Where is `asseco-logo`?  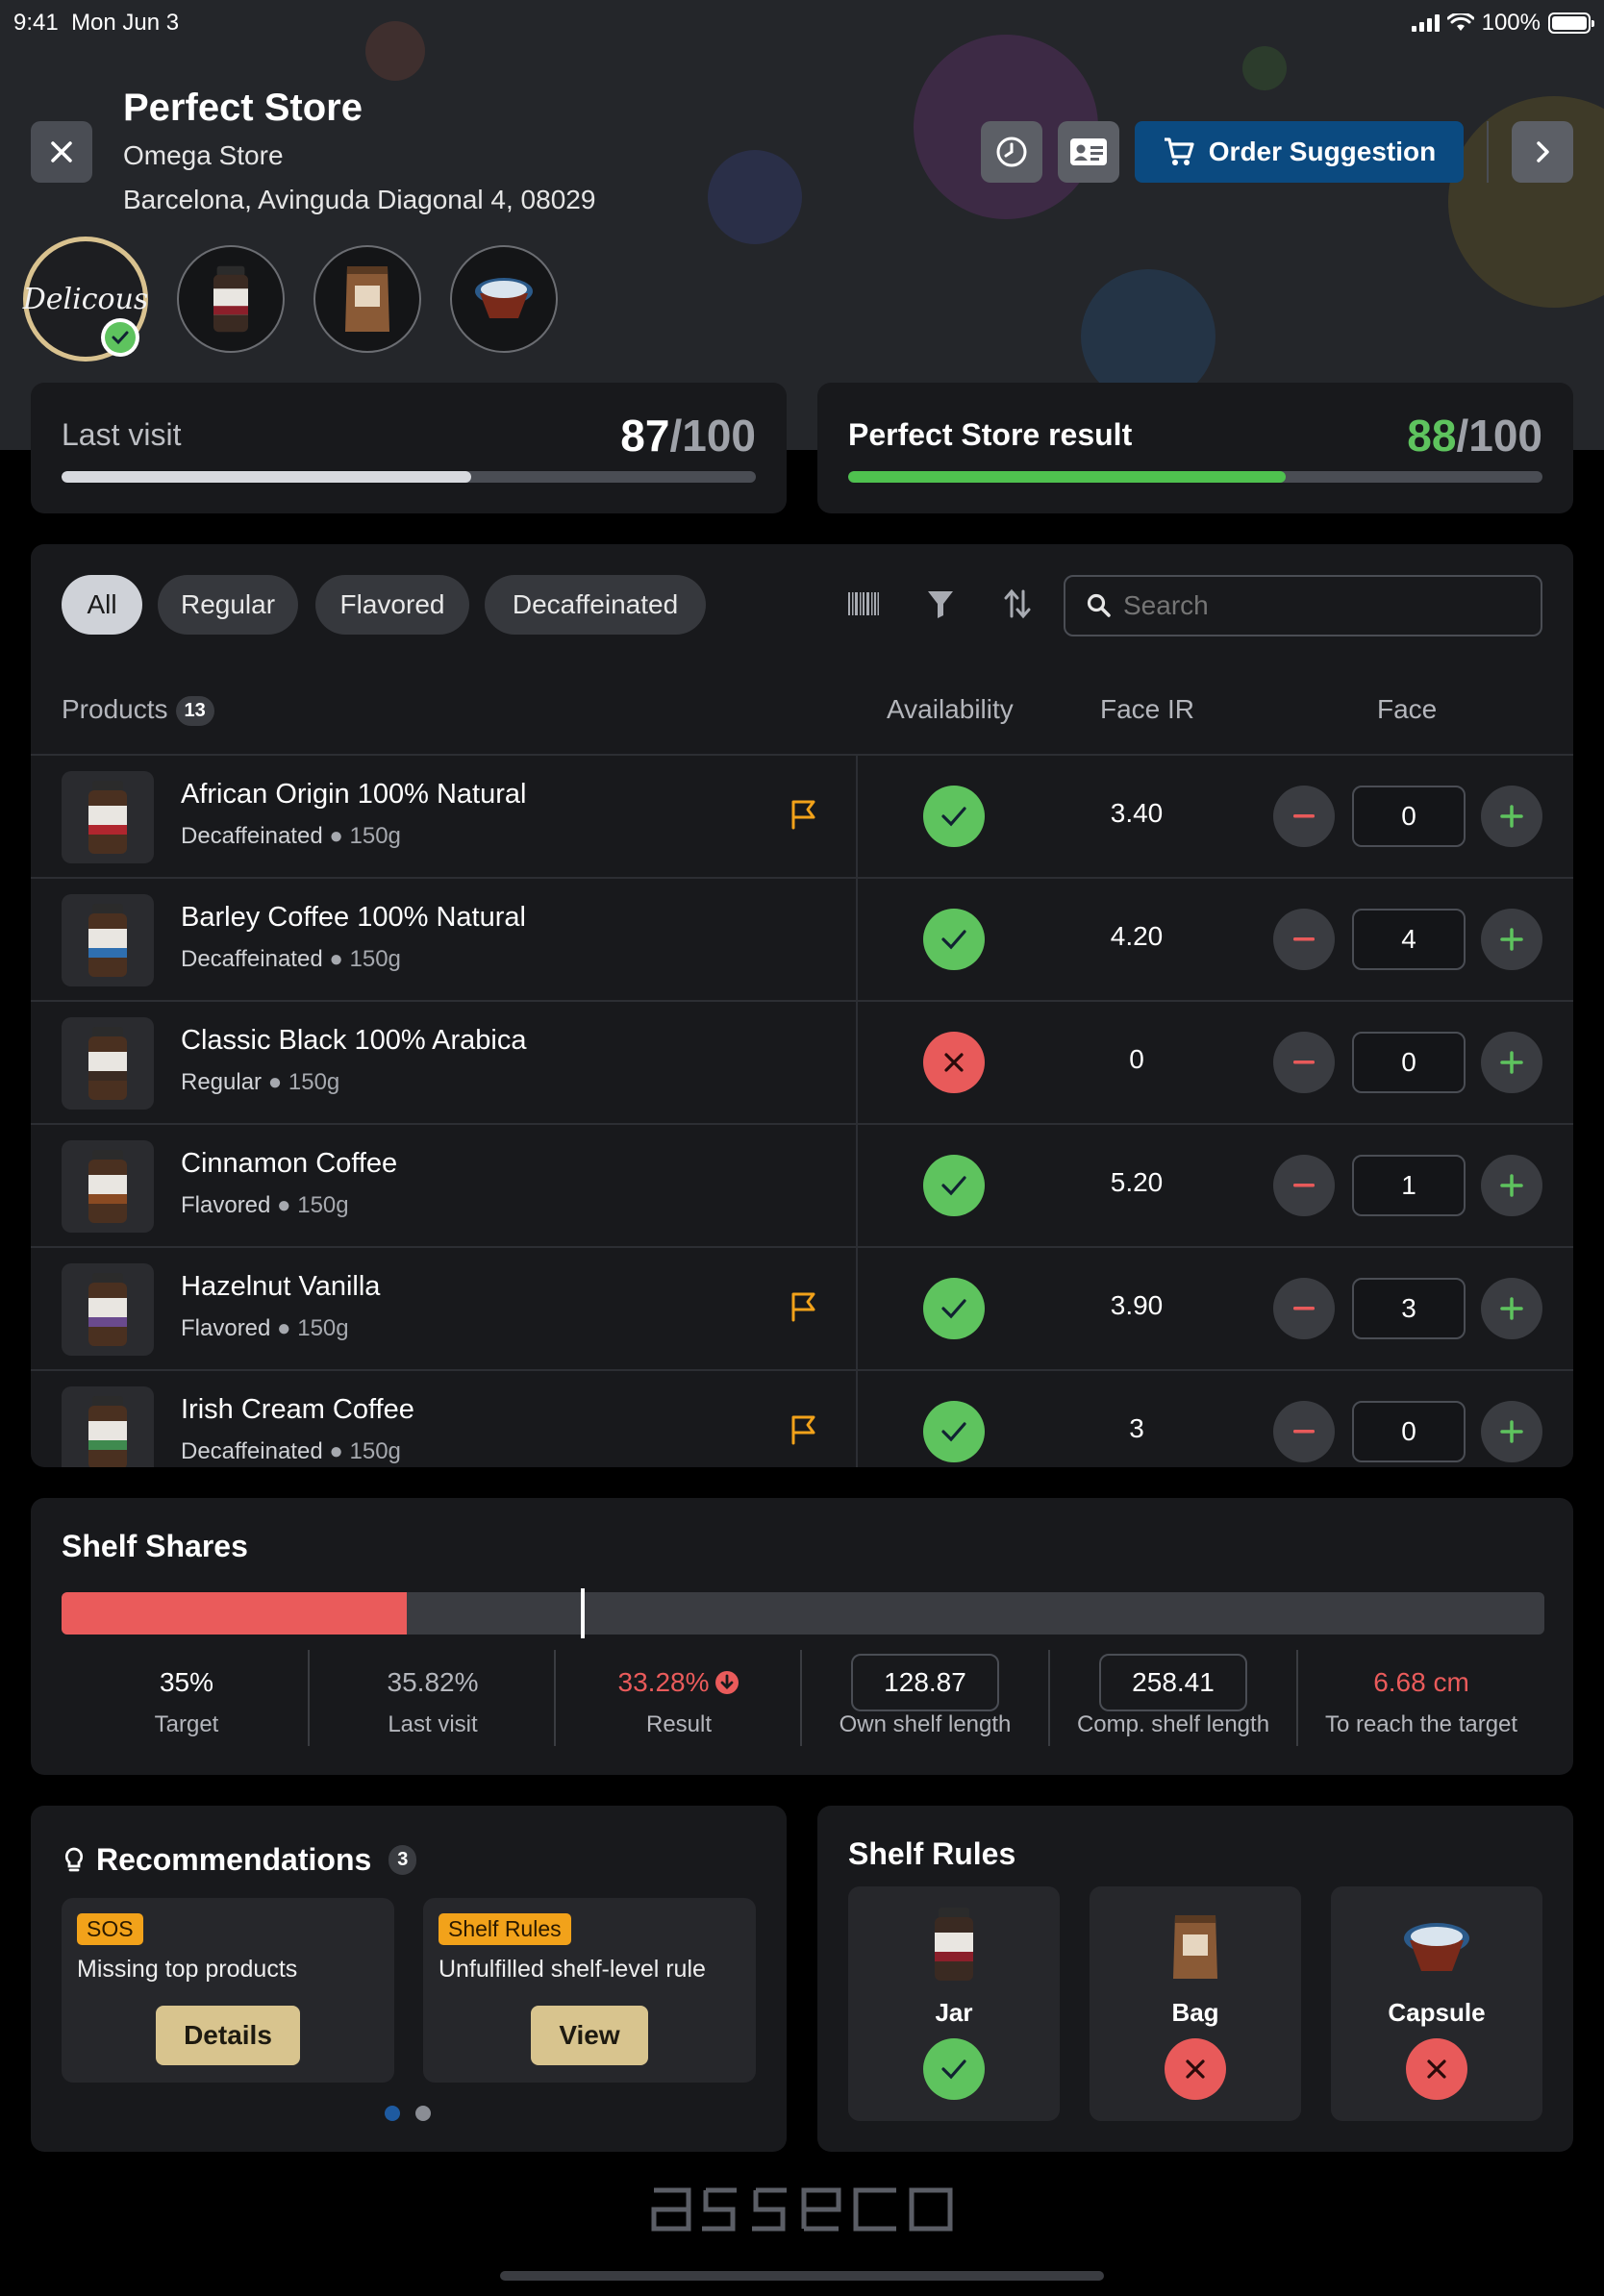 asseco-logo is located at coordinates (802, 2212).